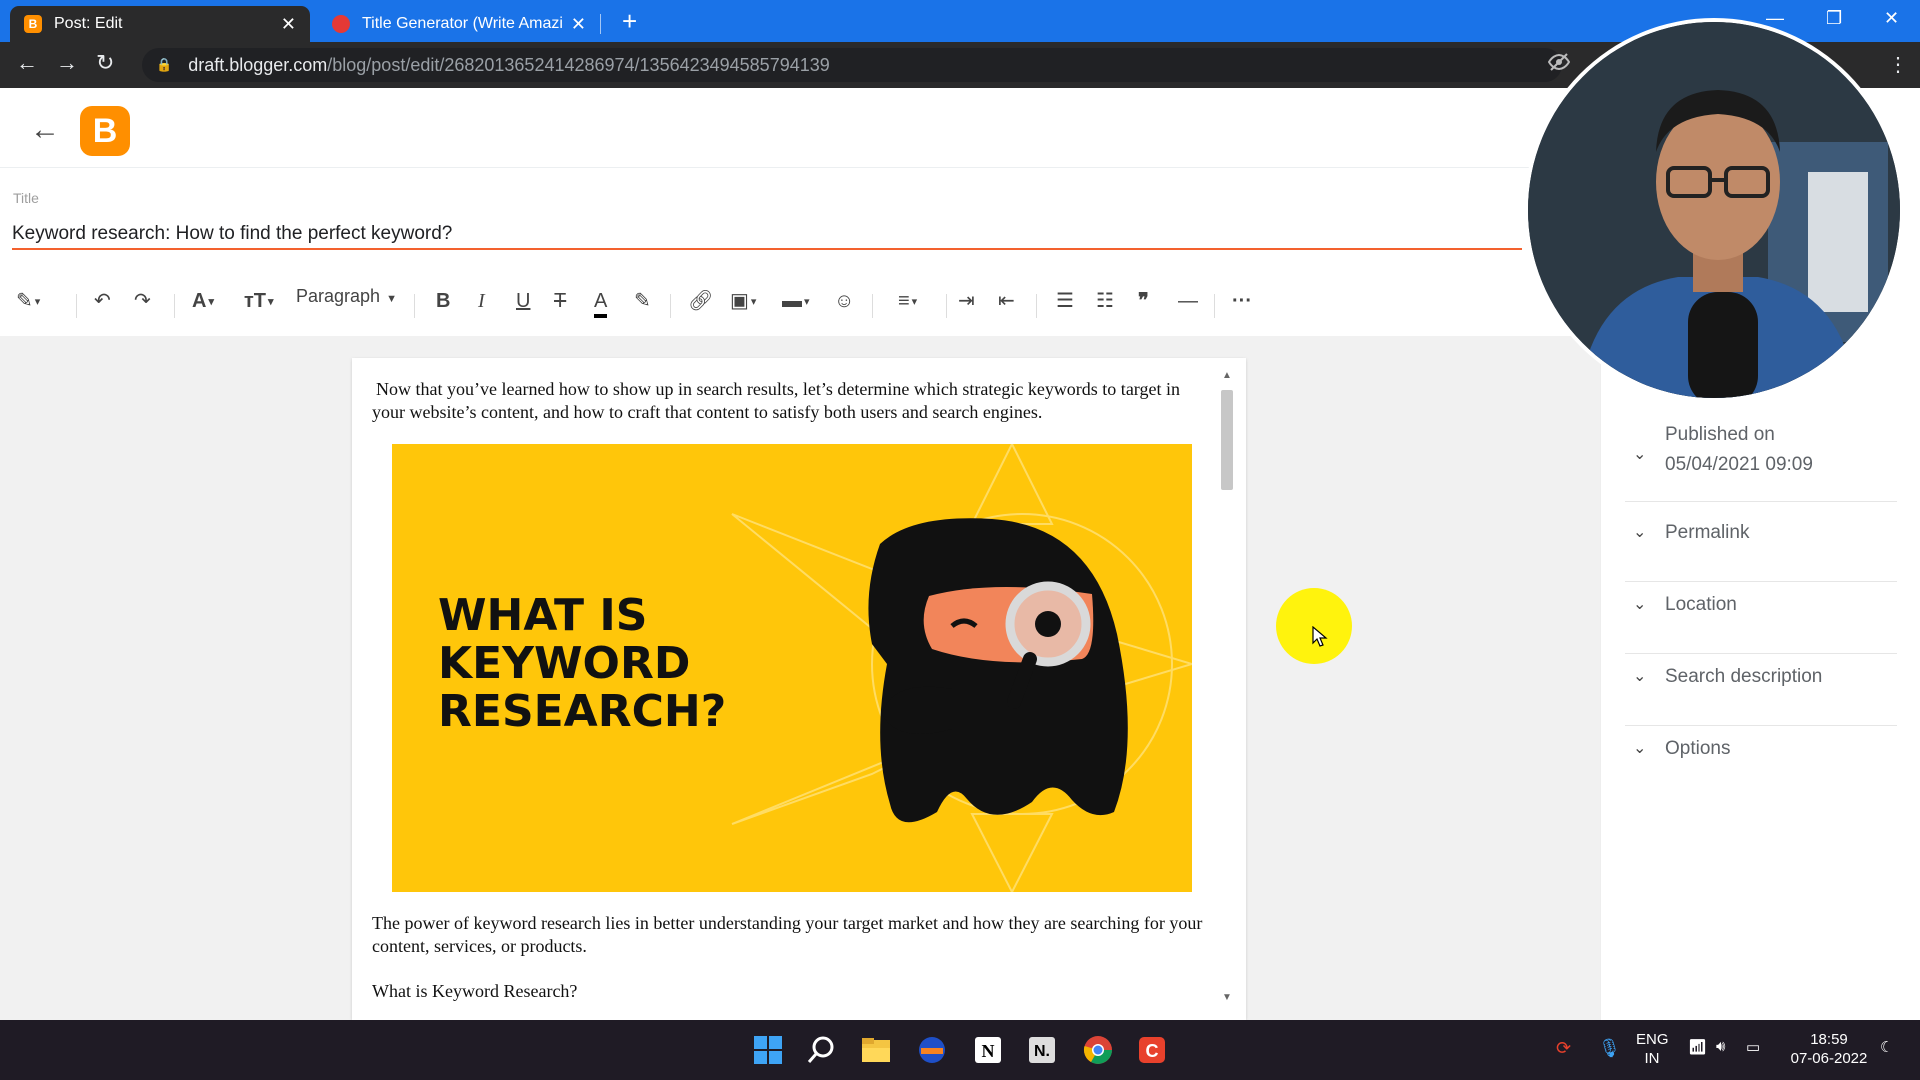  Describe the element at coordinates (700, 301) in the screenshot. I see `link-icon: 🔗︎` at that location.